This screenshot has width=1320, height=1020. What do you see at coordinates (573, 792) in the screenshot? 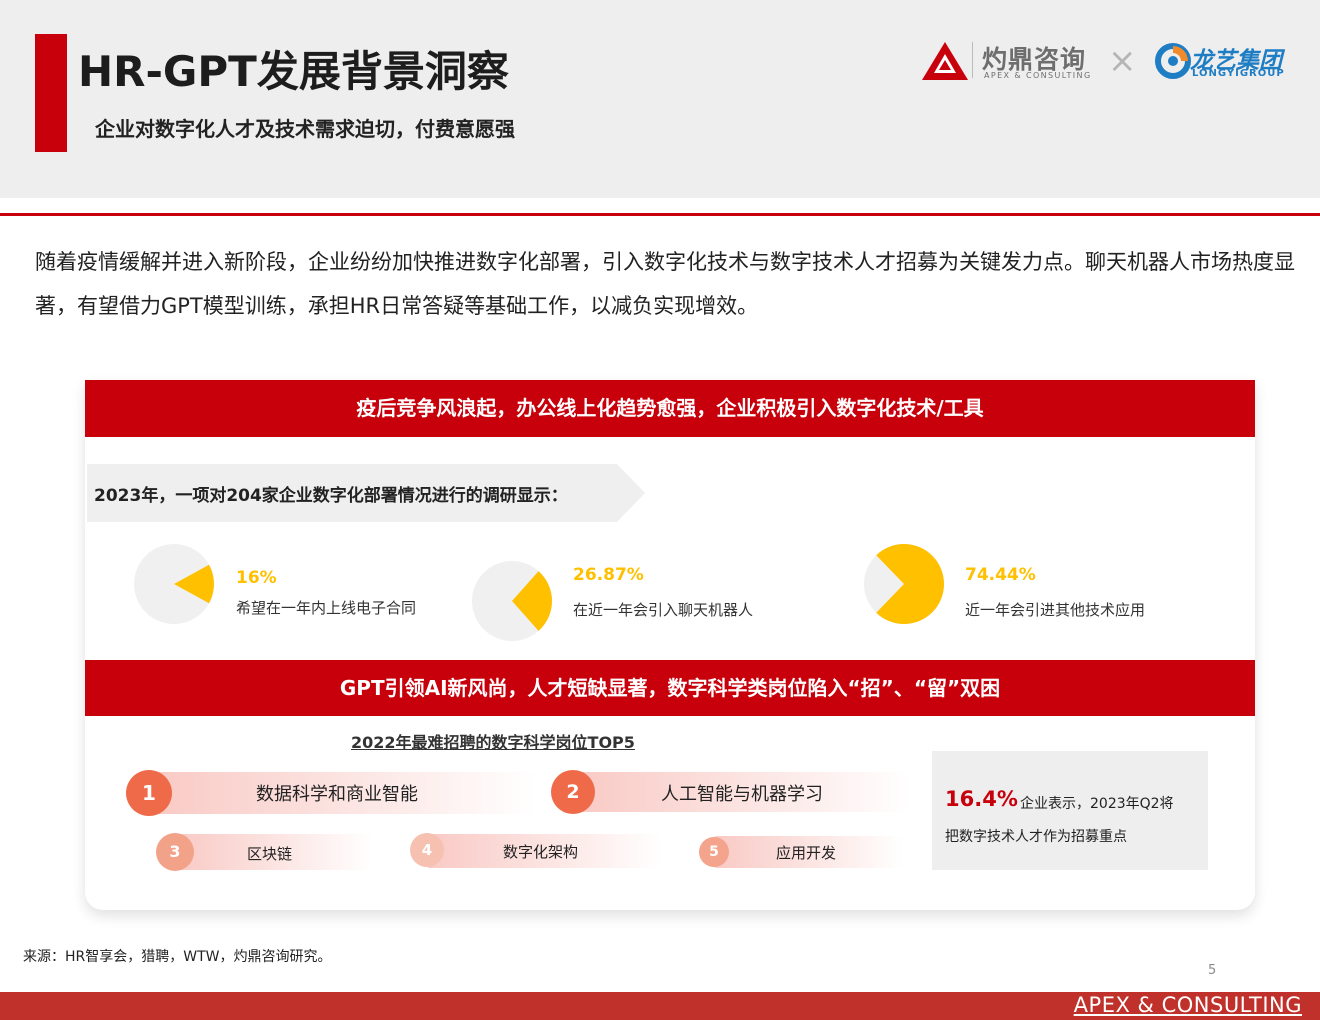
I see `rank-badge: 2` at bounding box center [573, 792].